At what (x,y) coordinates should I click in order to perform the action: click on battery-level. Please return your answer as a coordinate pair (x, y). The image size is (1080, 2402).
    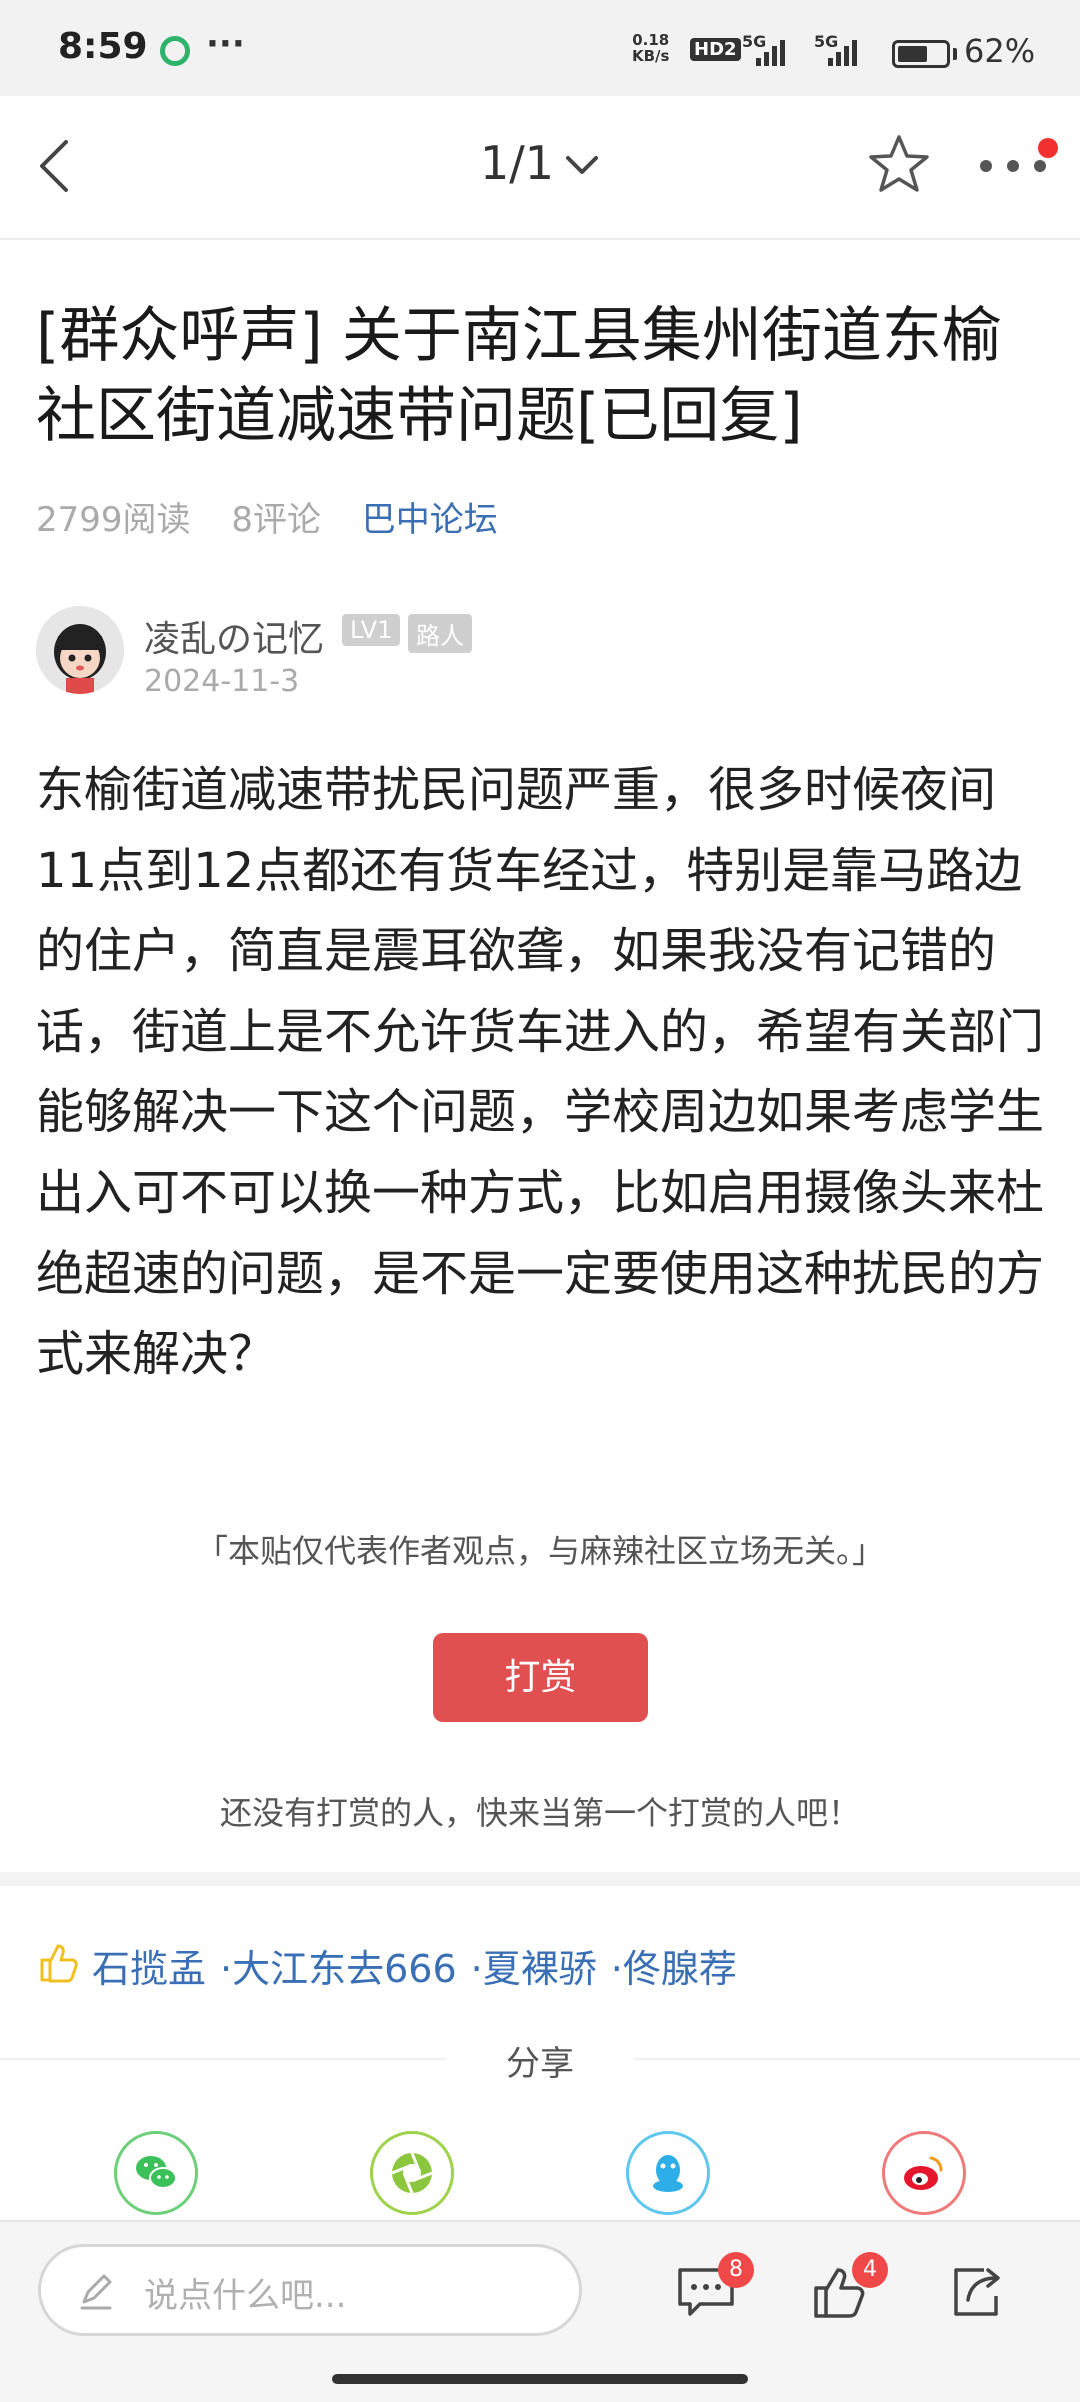
    Looking at the image, I should click on (912, 54).